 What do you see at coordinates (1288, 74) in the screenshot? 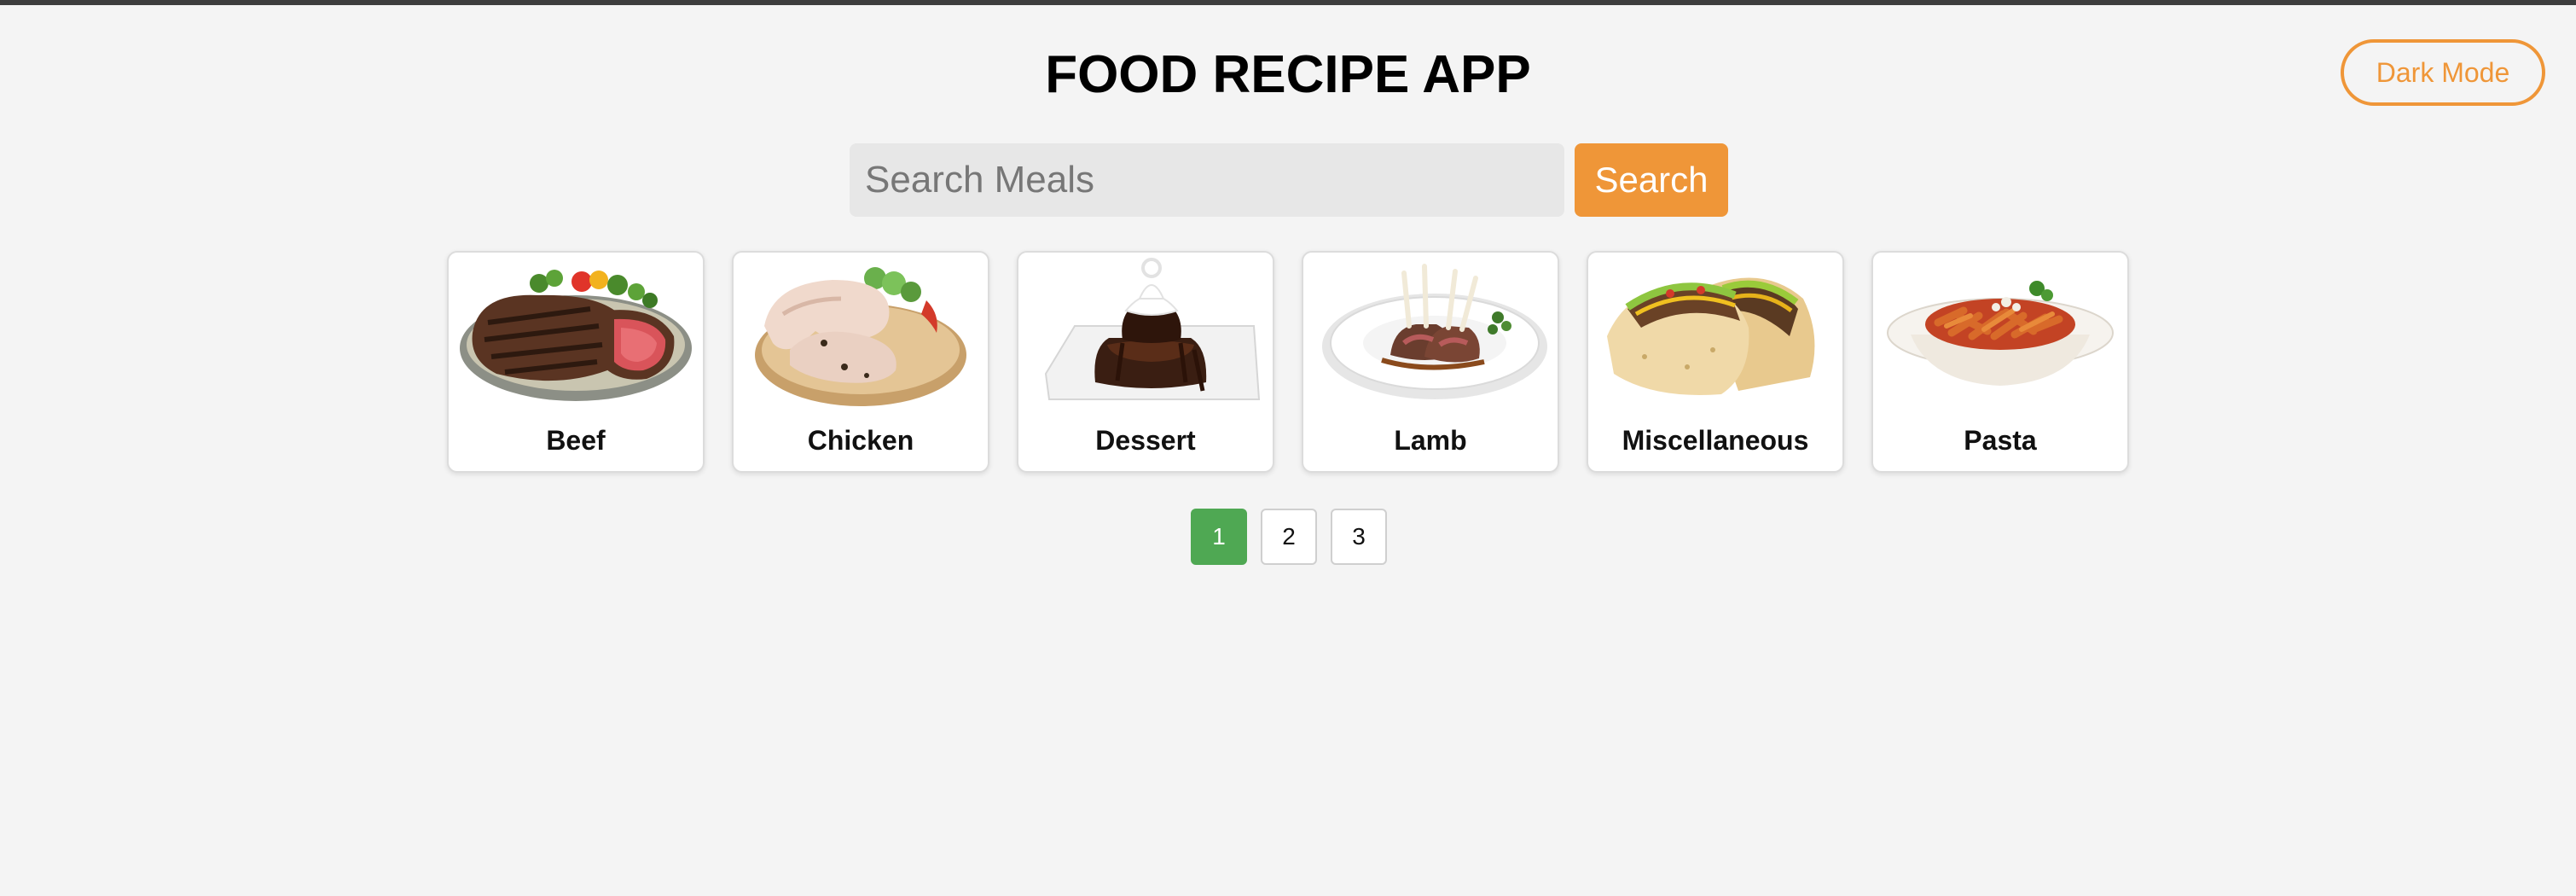
I see `page-title: FOOD RECIPE APP` at bounding box center [1288, 74].